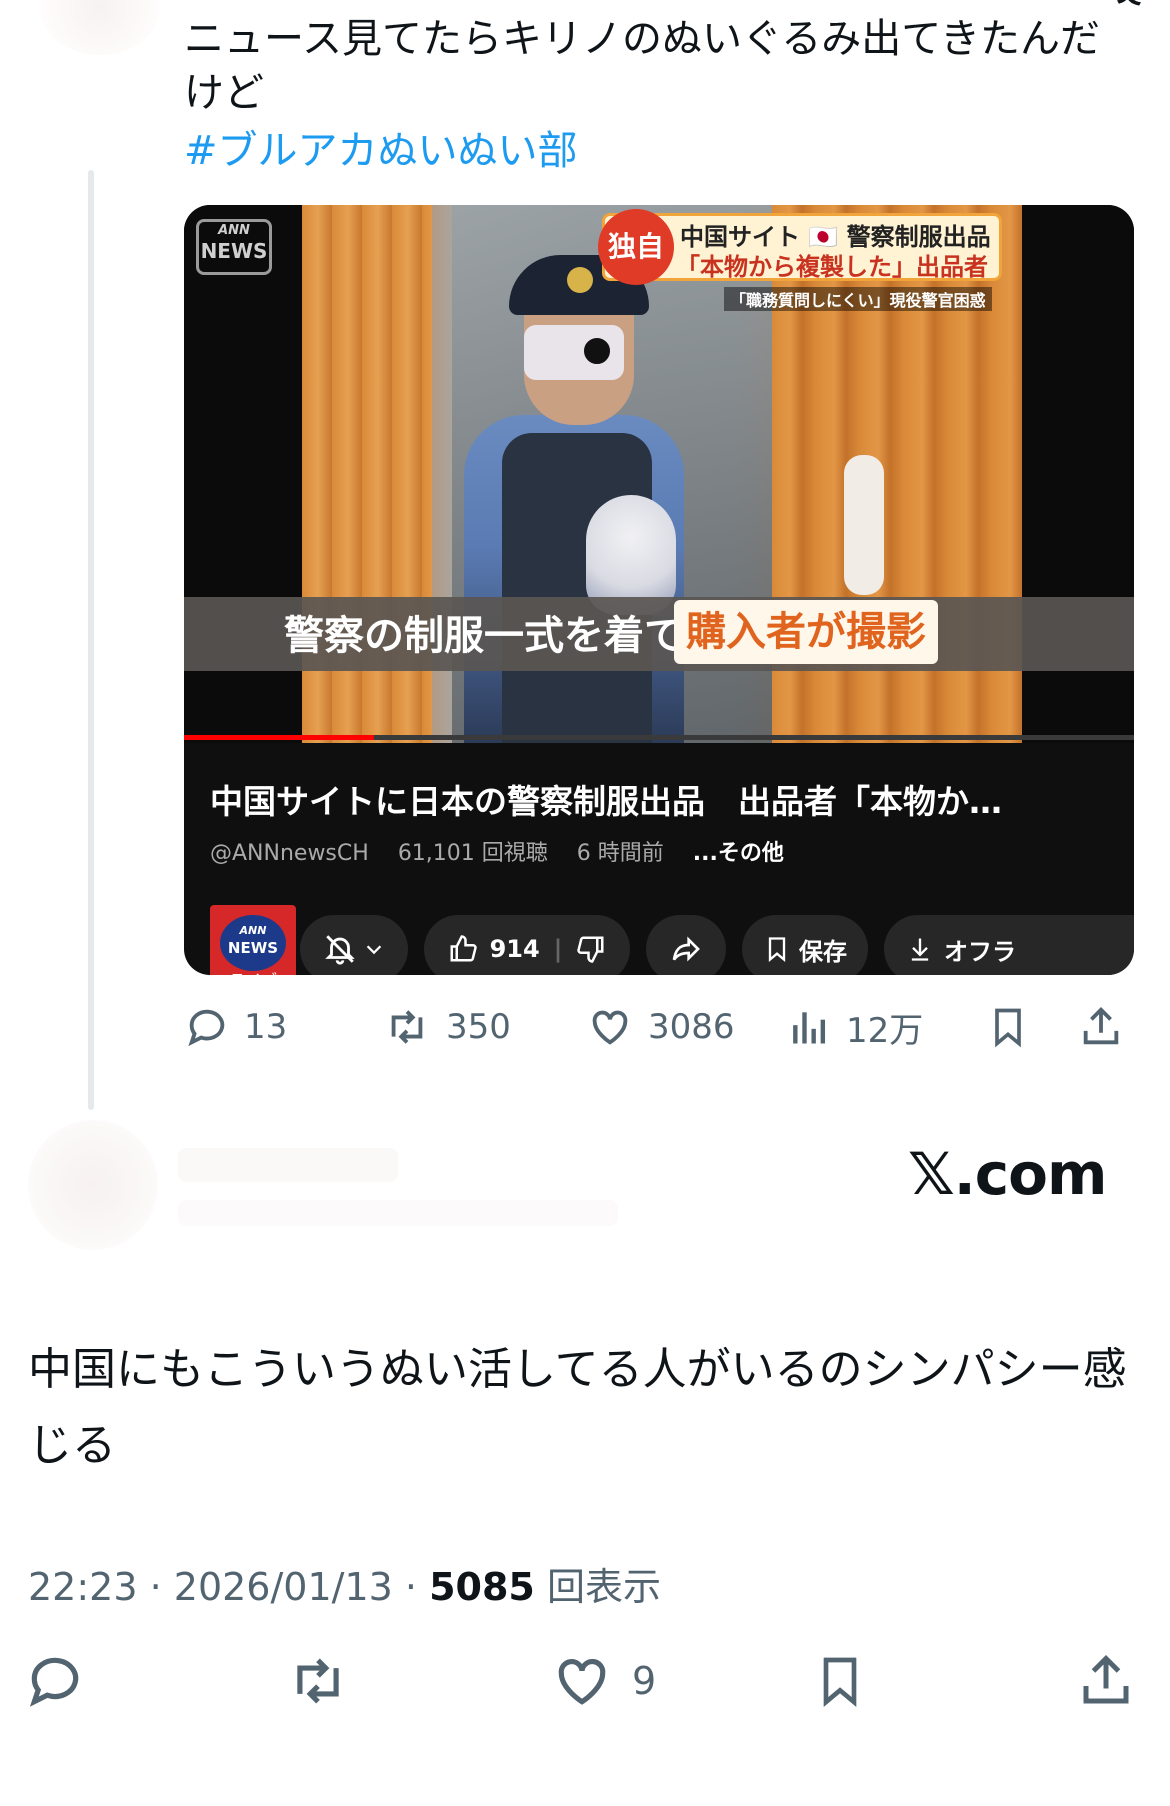  Describe the element at coordinates (463, 949) in the screenshot. I see `thumbs-up-icon` at that location.